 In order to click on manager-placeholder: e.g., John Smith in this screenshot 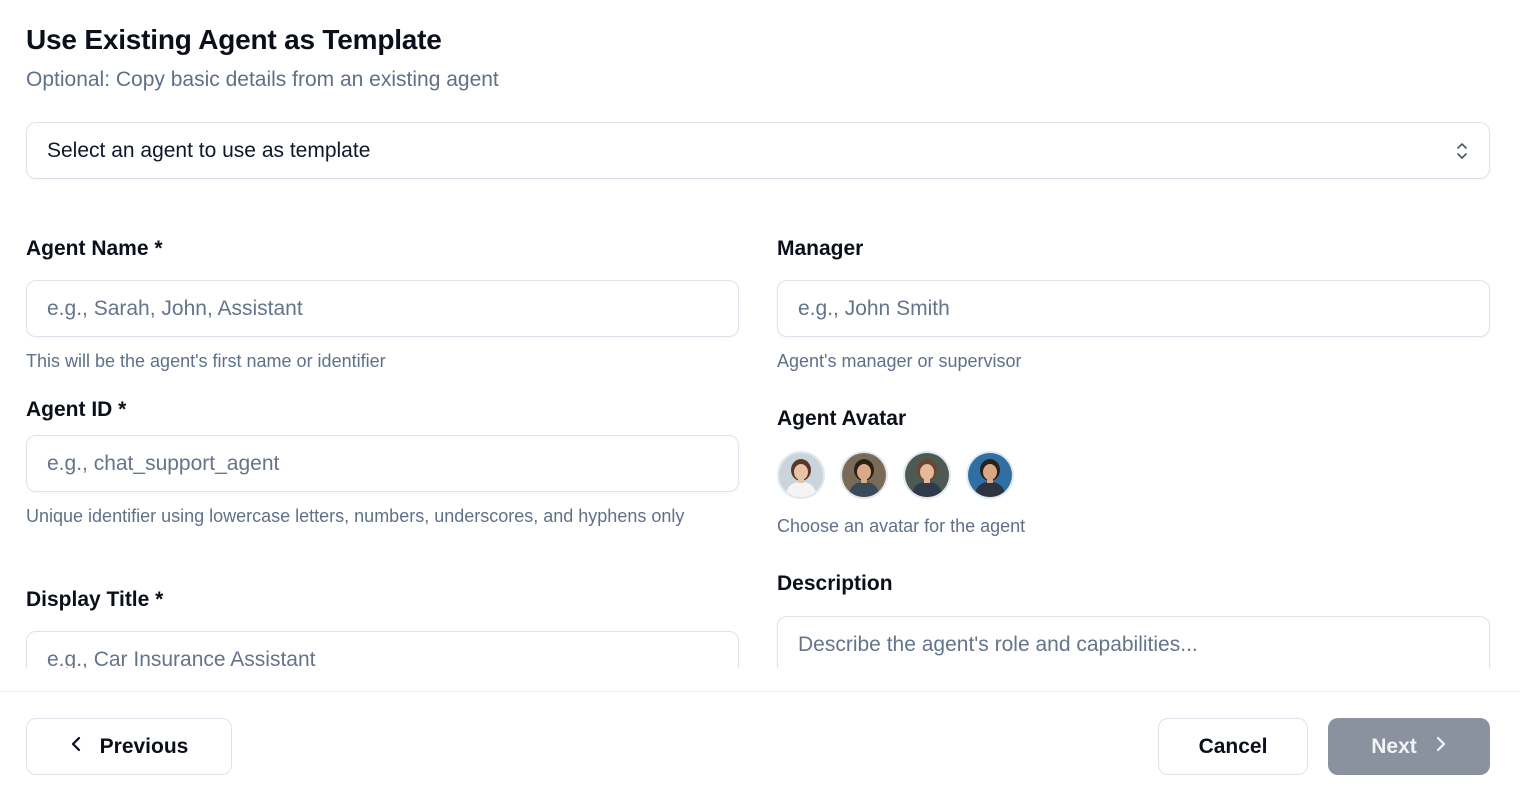, I will do `click(874, 308)`.